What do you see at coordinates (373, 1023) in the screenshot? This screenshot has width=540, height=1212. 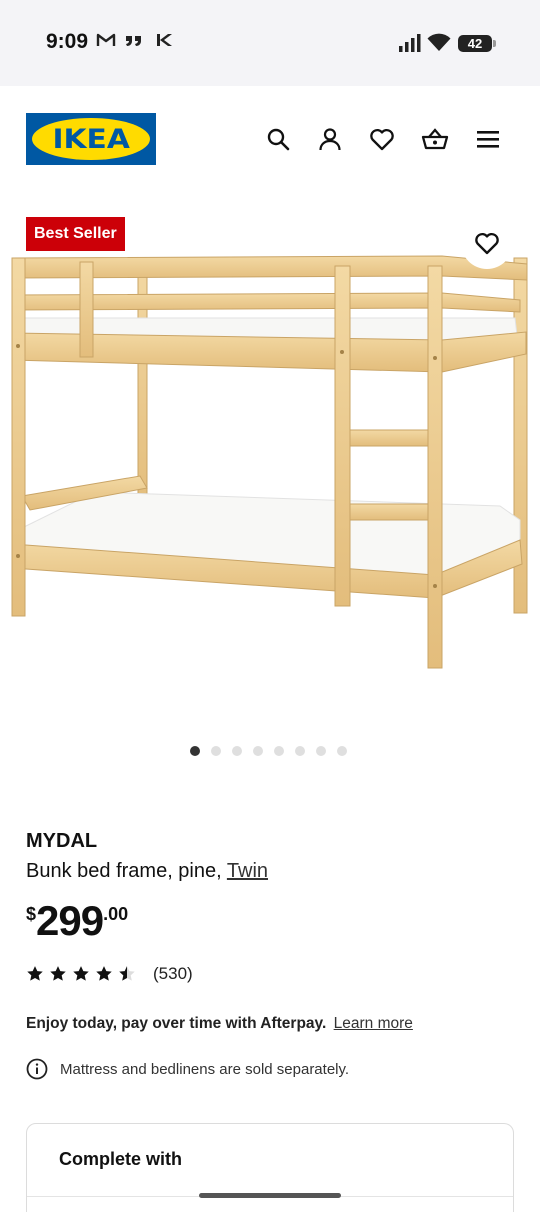 I see `learn-more-link: Learn more` at bounding box center [373, 1023].